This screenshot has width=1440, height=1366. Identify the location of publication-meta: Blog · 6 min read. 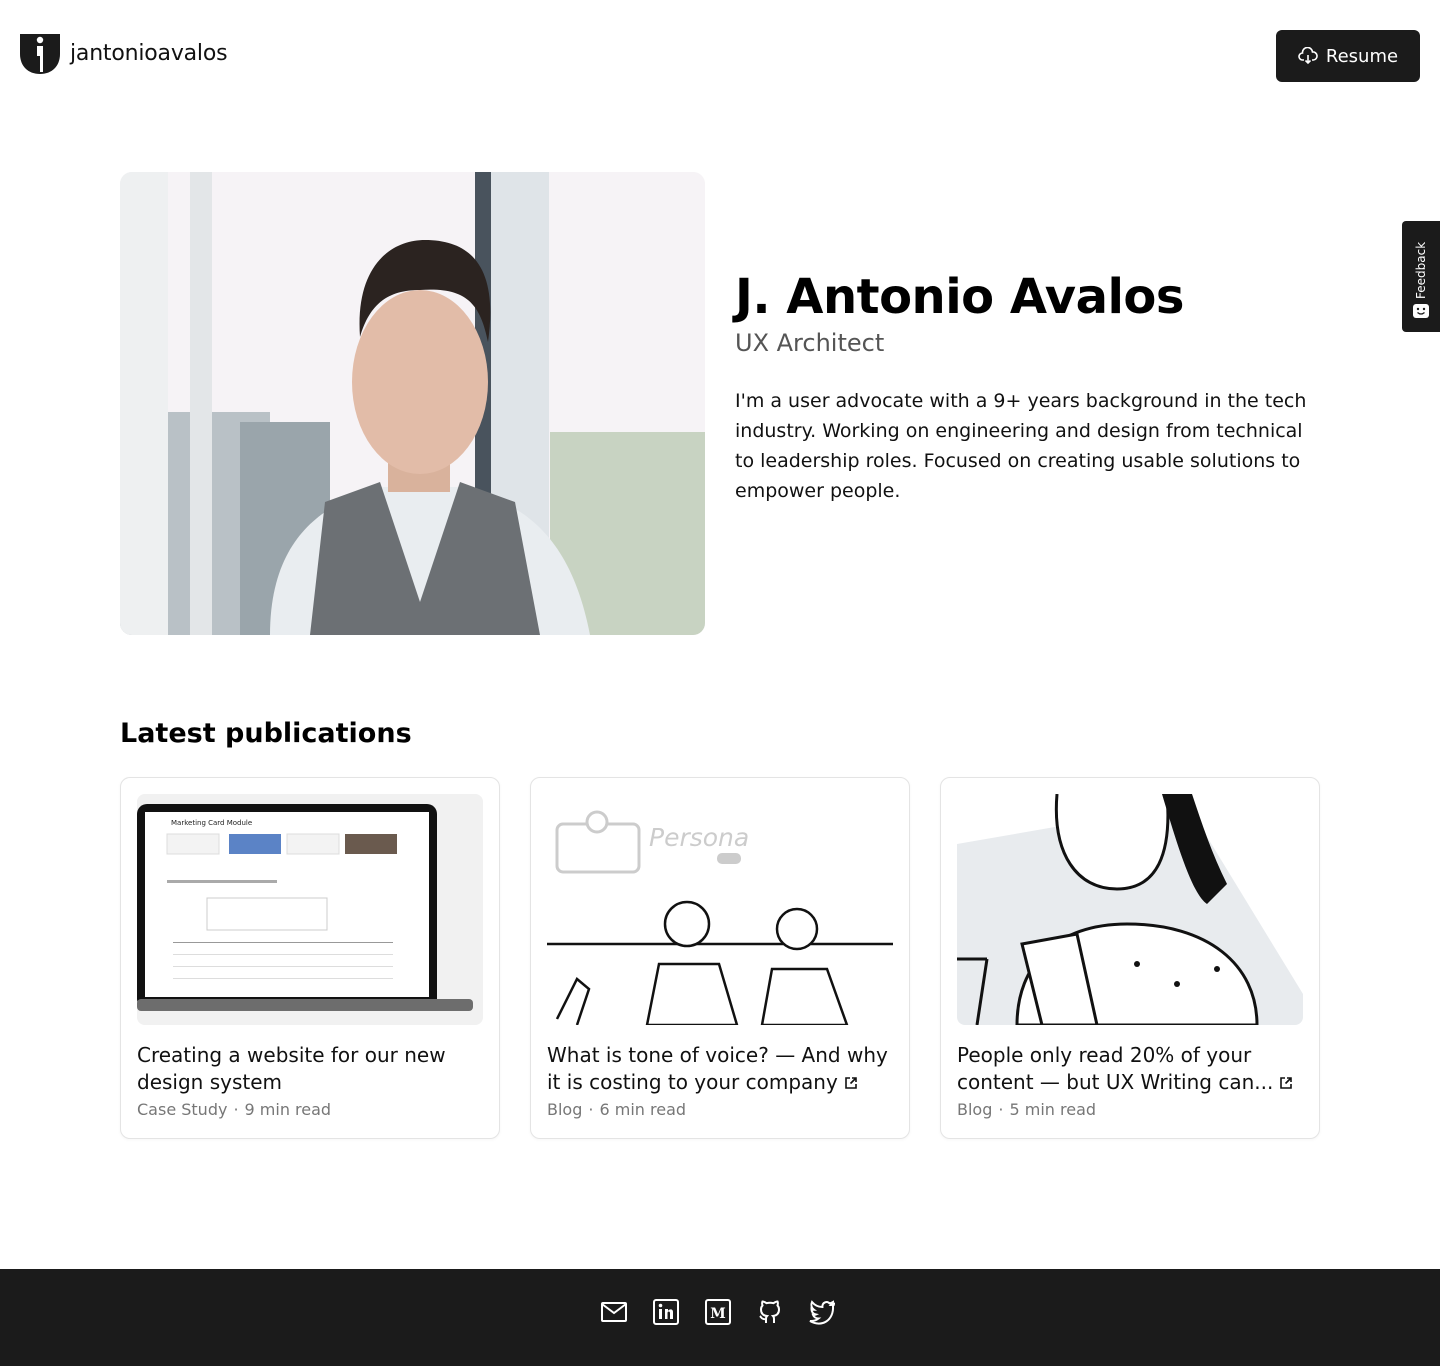
(616, 1109).